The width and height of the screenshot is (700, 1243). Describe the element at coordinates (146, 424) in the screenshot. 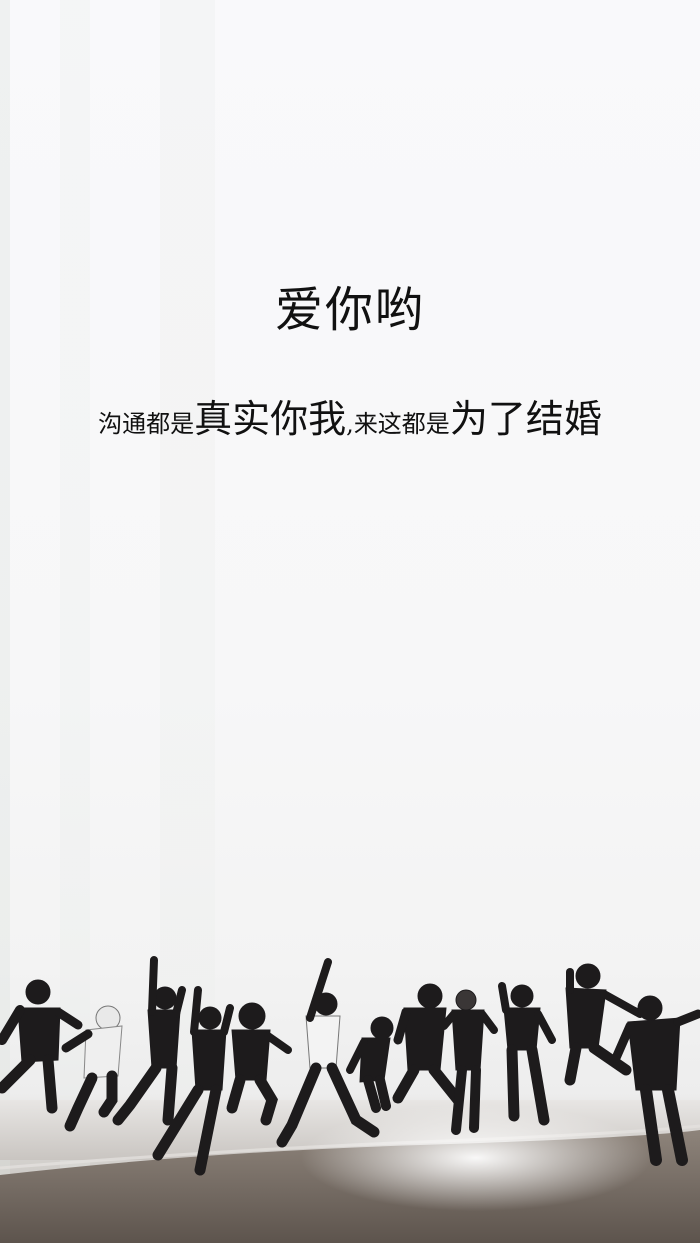

I see `subtitle-part-1: 沟通都是` at that location.